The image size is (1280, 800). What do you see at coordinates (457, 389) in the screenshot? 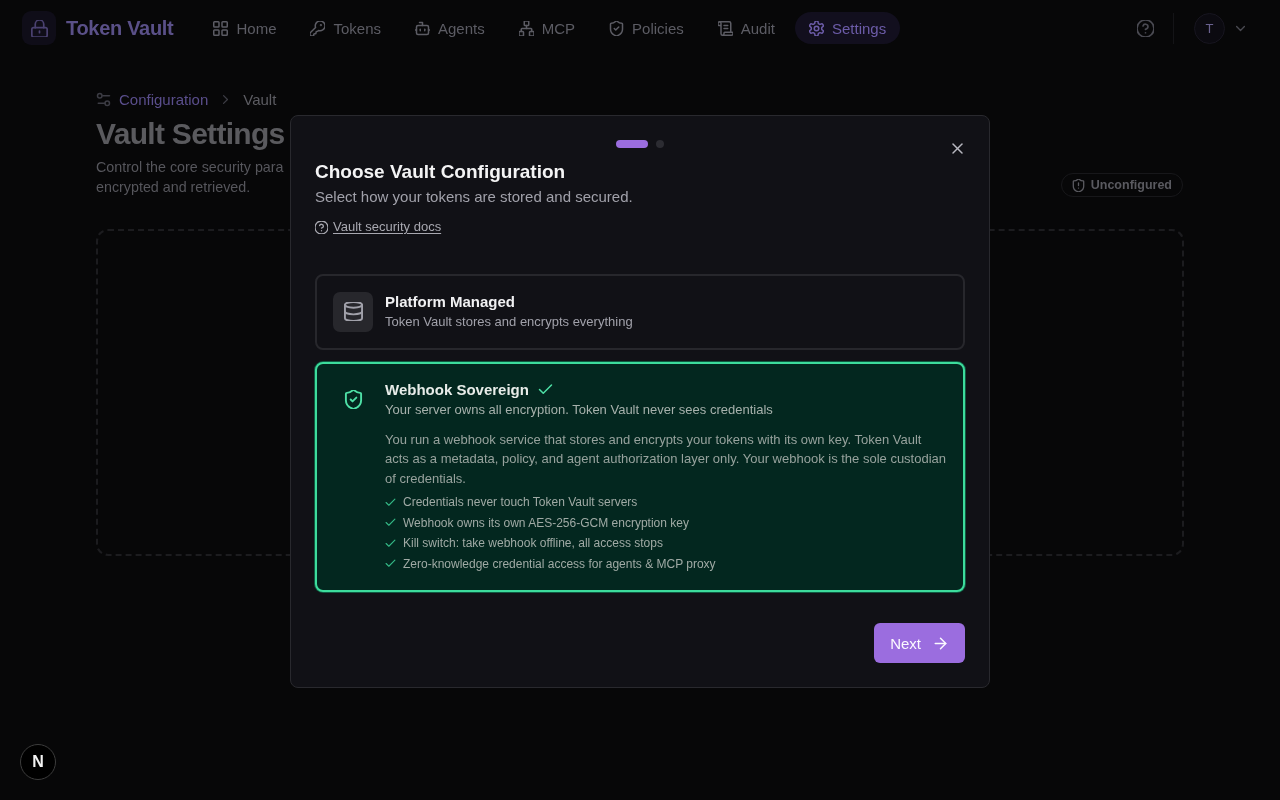
I see `option-title: Webhook Sovereign` at bounding box center [457, 389].